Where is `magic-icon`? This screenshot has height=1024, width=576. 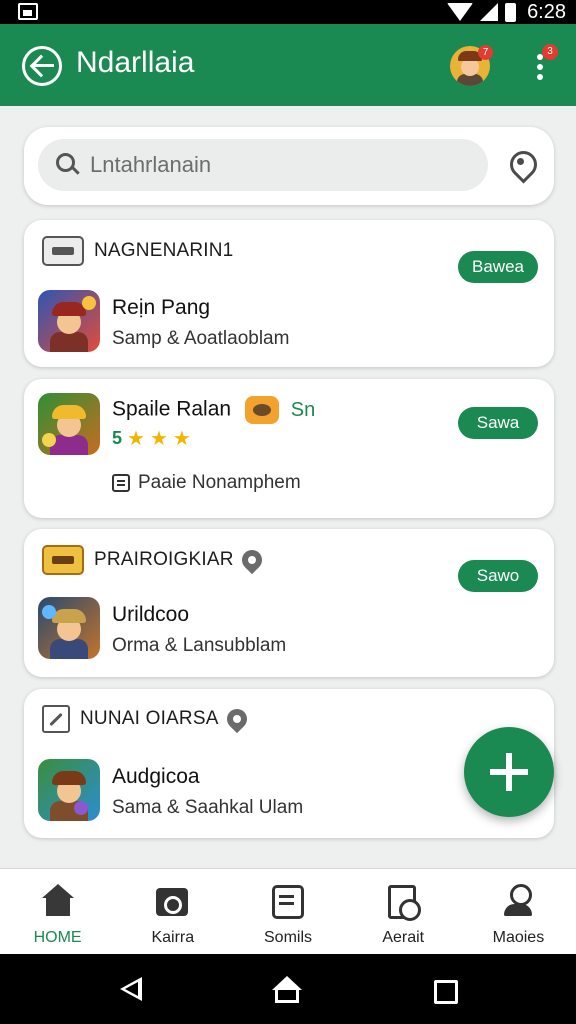
magic-icon is located at coordinates (49, 612).